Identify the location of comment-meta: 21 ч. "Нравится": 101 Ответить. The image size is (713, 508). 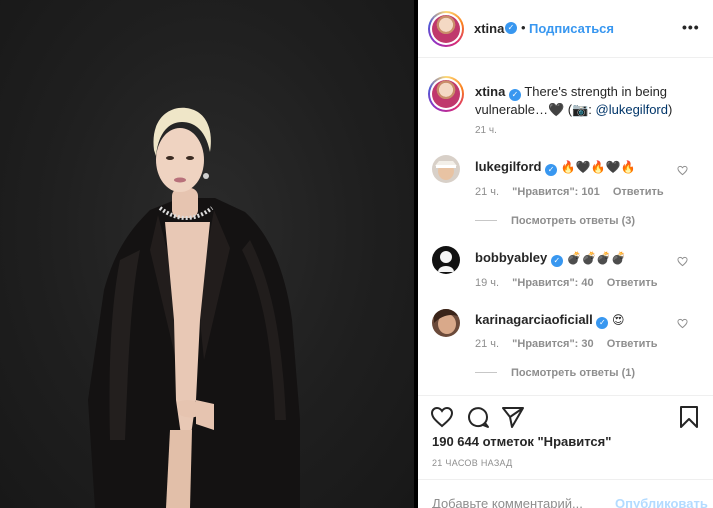
(574, 192).